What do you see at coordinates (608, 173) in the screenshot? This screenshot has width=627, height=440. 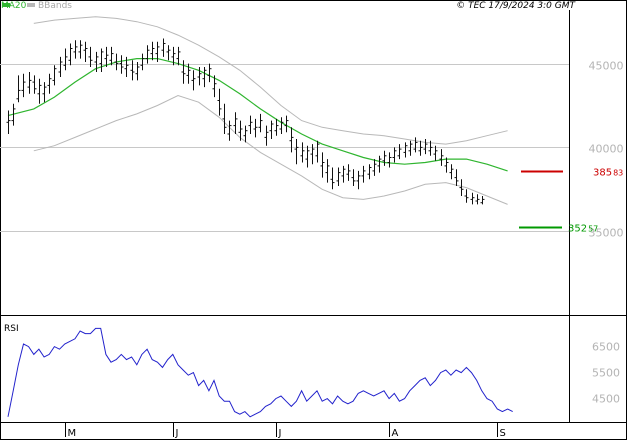 I see `resistance-level-label: 38583` at bounding box center [608, 173].